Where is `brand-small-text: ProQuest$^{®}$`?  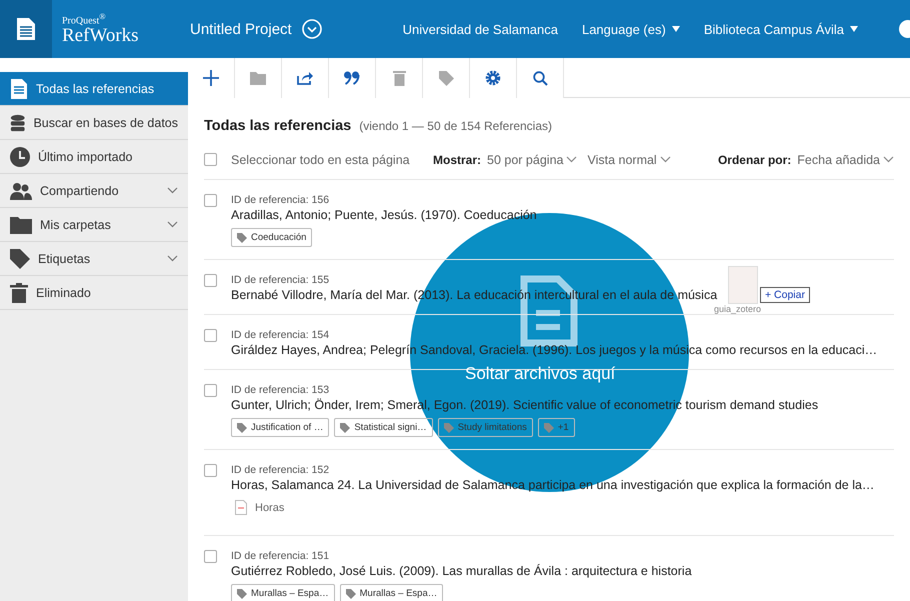 brand-small-text: ProQuest$^{®}$ is located at coordinates (84, 19).